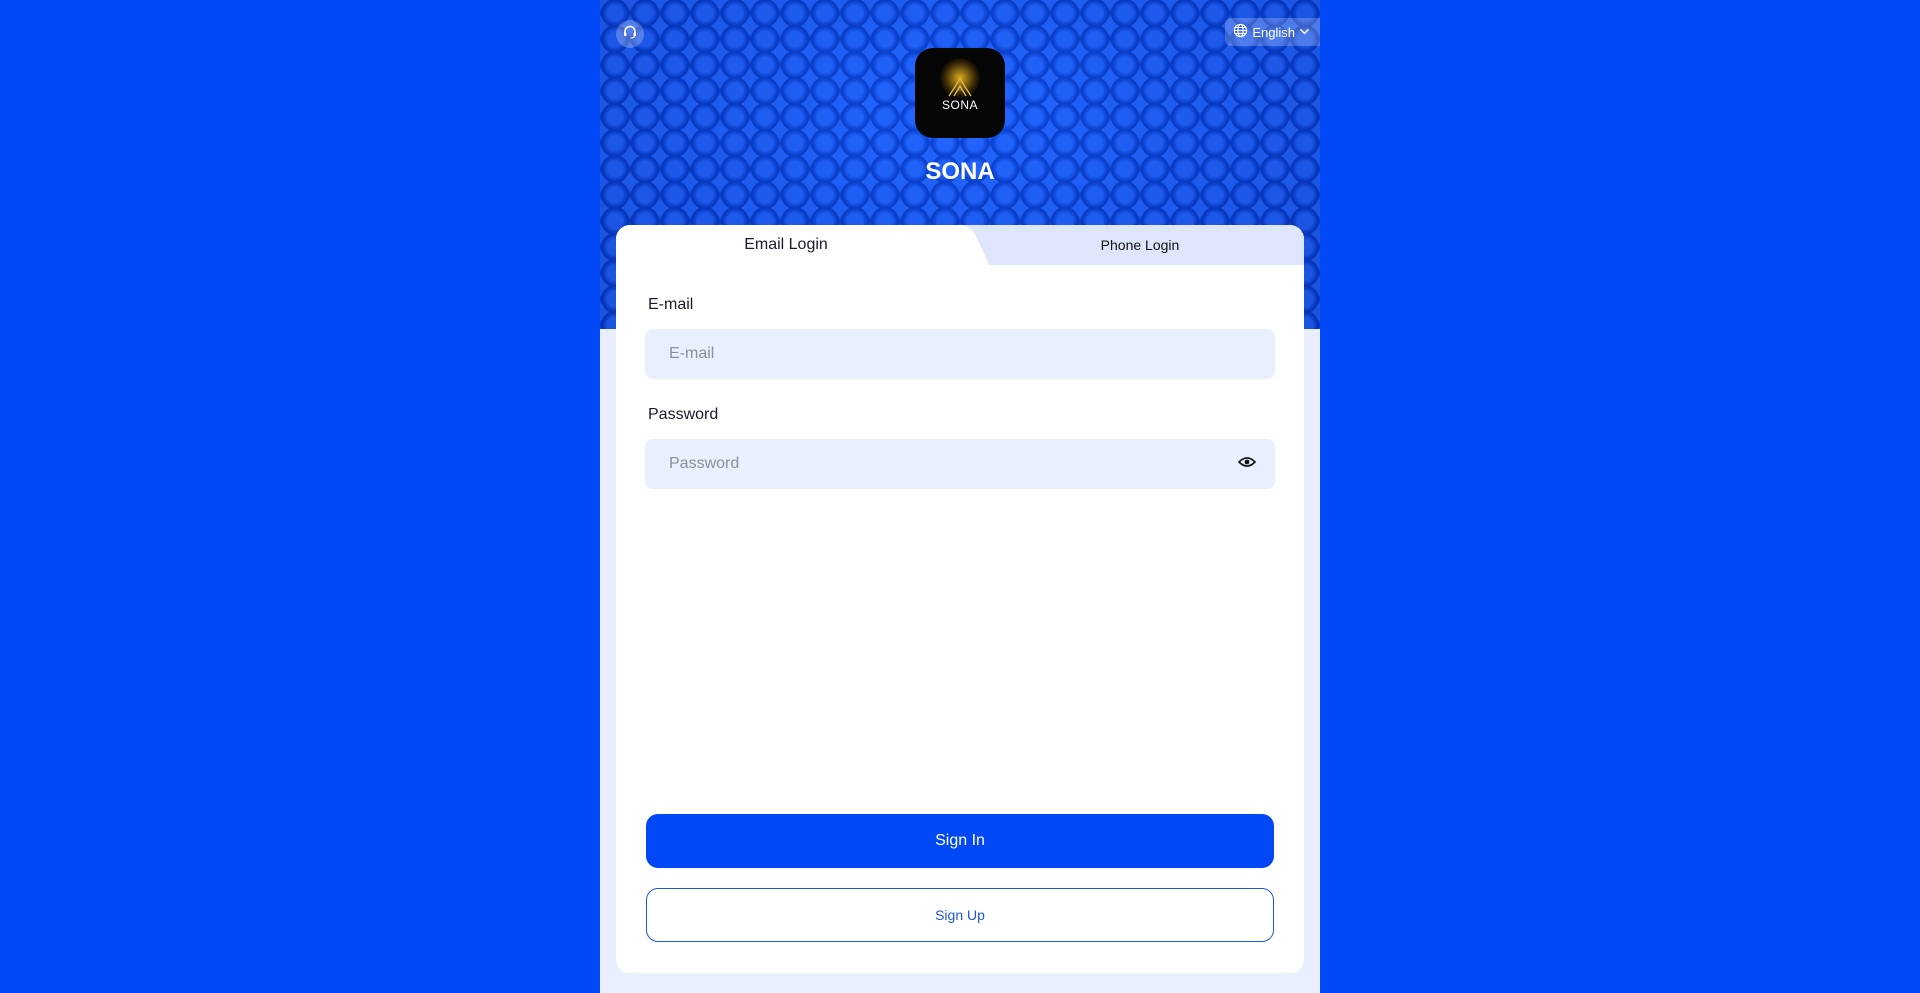  Describe the element at coordinates (1304, 32) in the screenshot. I see `chevron-down-icon` at that location.